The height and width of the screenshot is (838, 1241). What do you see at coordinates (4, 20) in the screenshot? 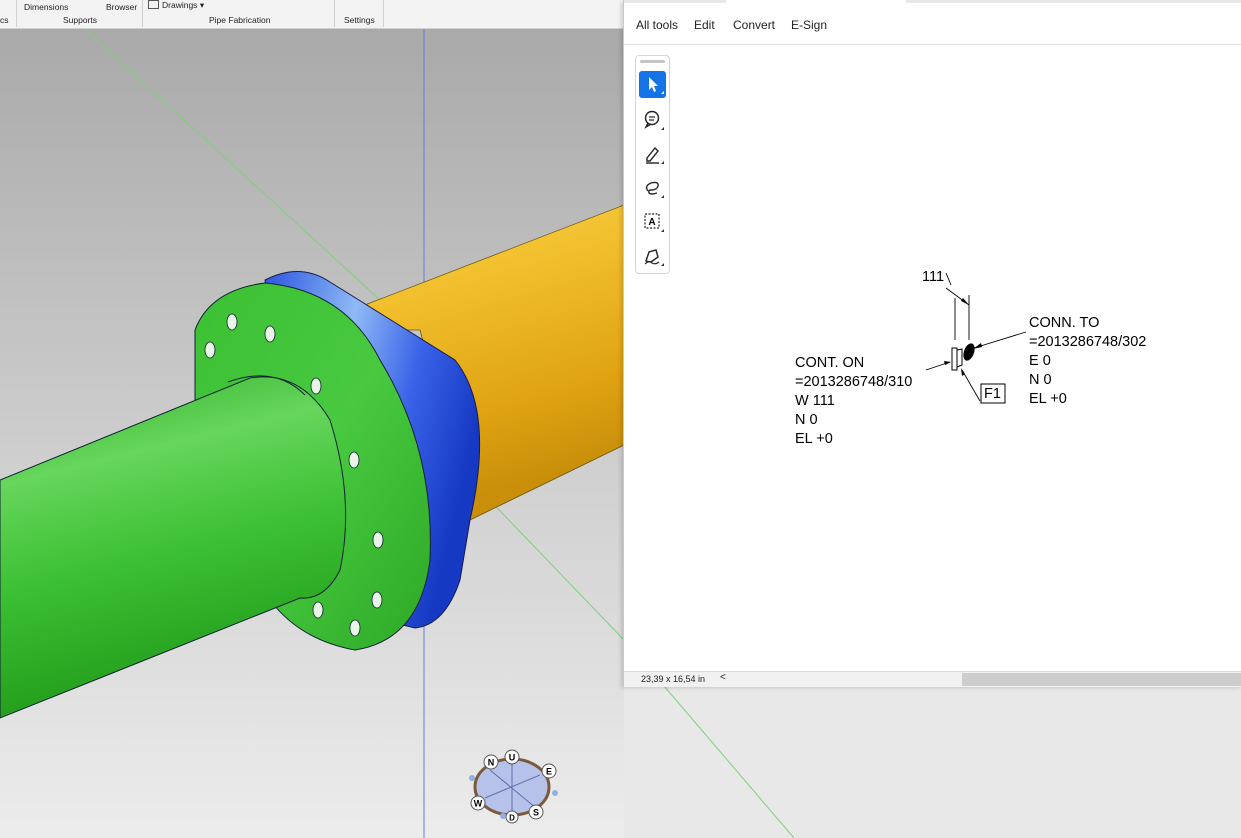
I see `ribbon-cut-label: cs` at bounding box center [4, 20].